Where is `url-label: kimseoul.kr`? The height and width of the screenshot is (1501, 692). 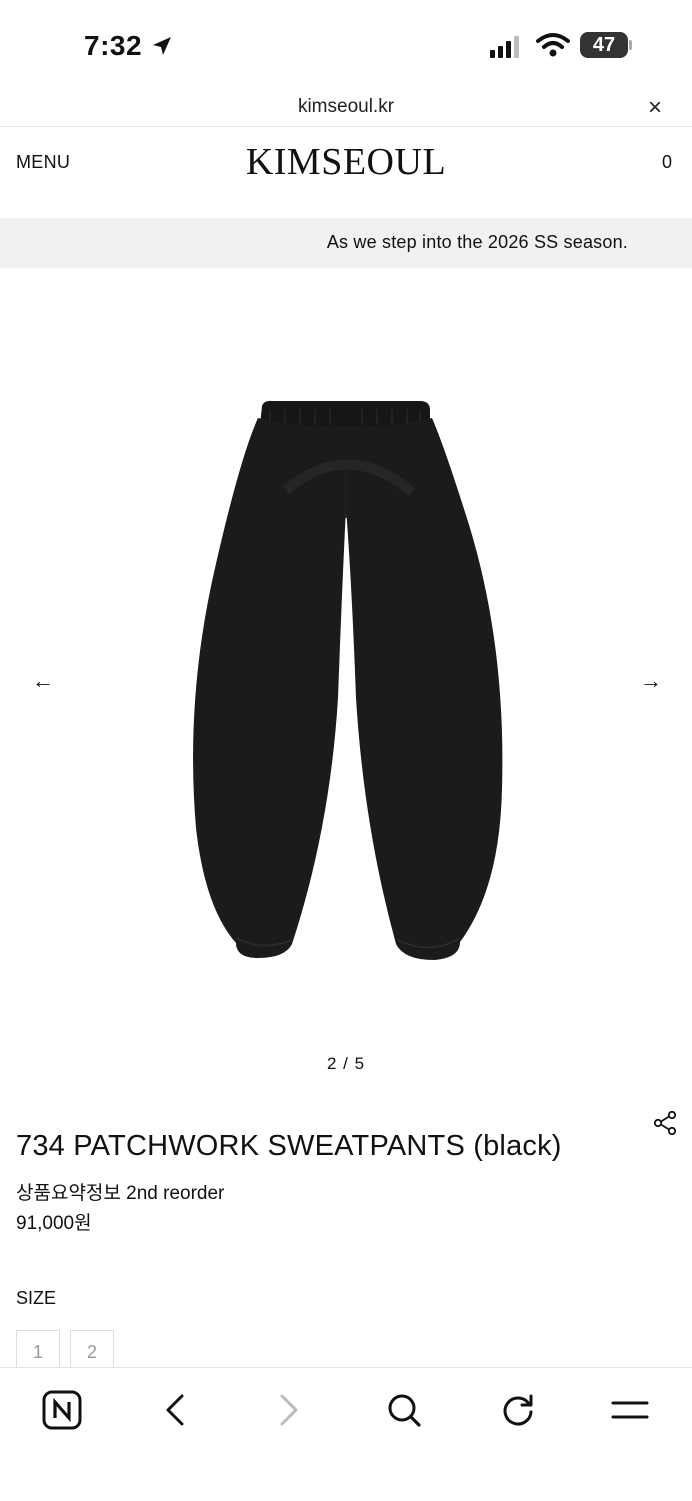 url-label: kimseoul.kr is located at coordinates (346, 107).